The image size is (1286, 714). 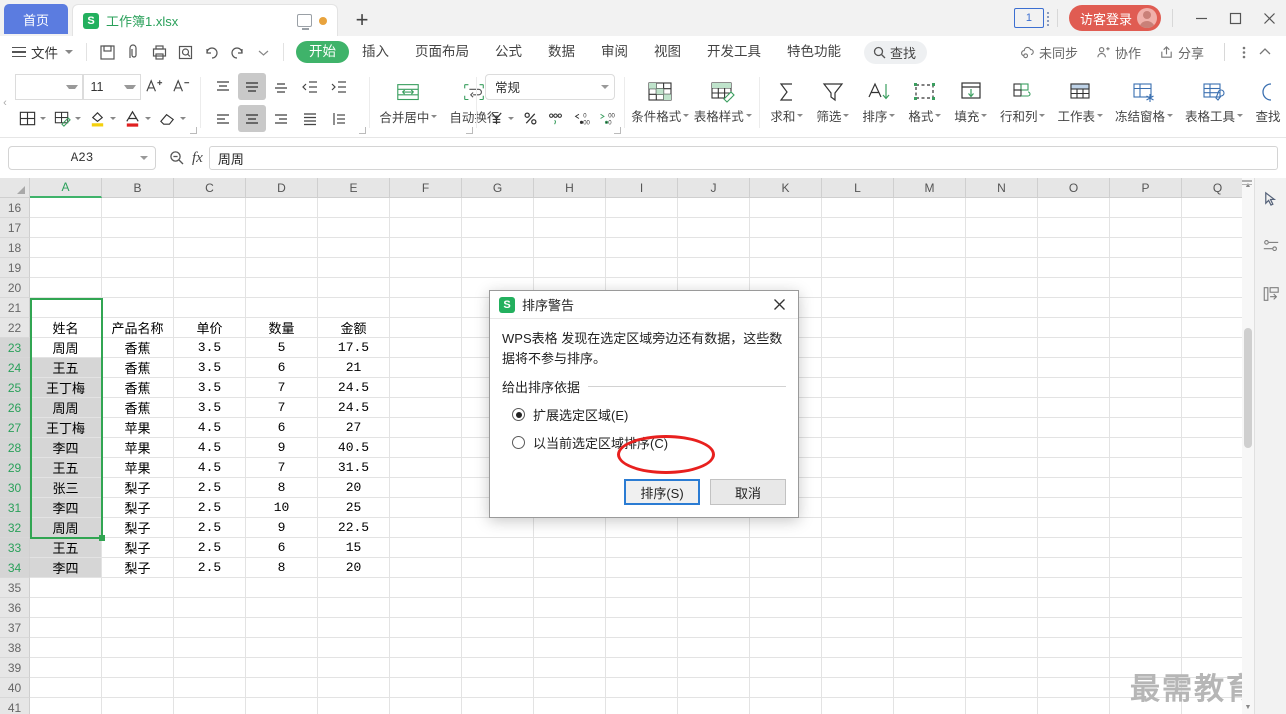 I want to click on cell-M19, so click(x=930, y=268).